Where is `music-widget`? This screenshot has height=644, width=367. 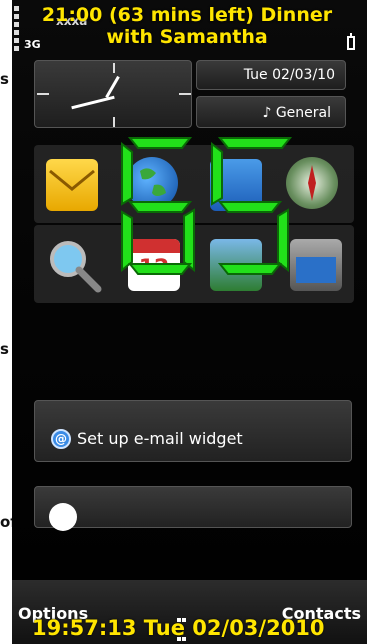
music-widget is located at coordinates (193, 508).